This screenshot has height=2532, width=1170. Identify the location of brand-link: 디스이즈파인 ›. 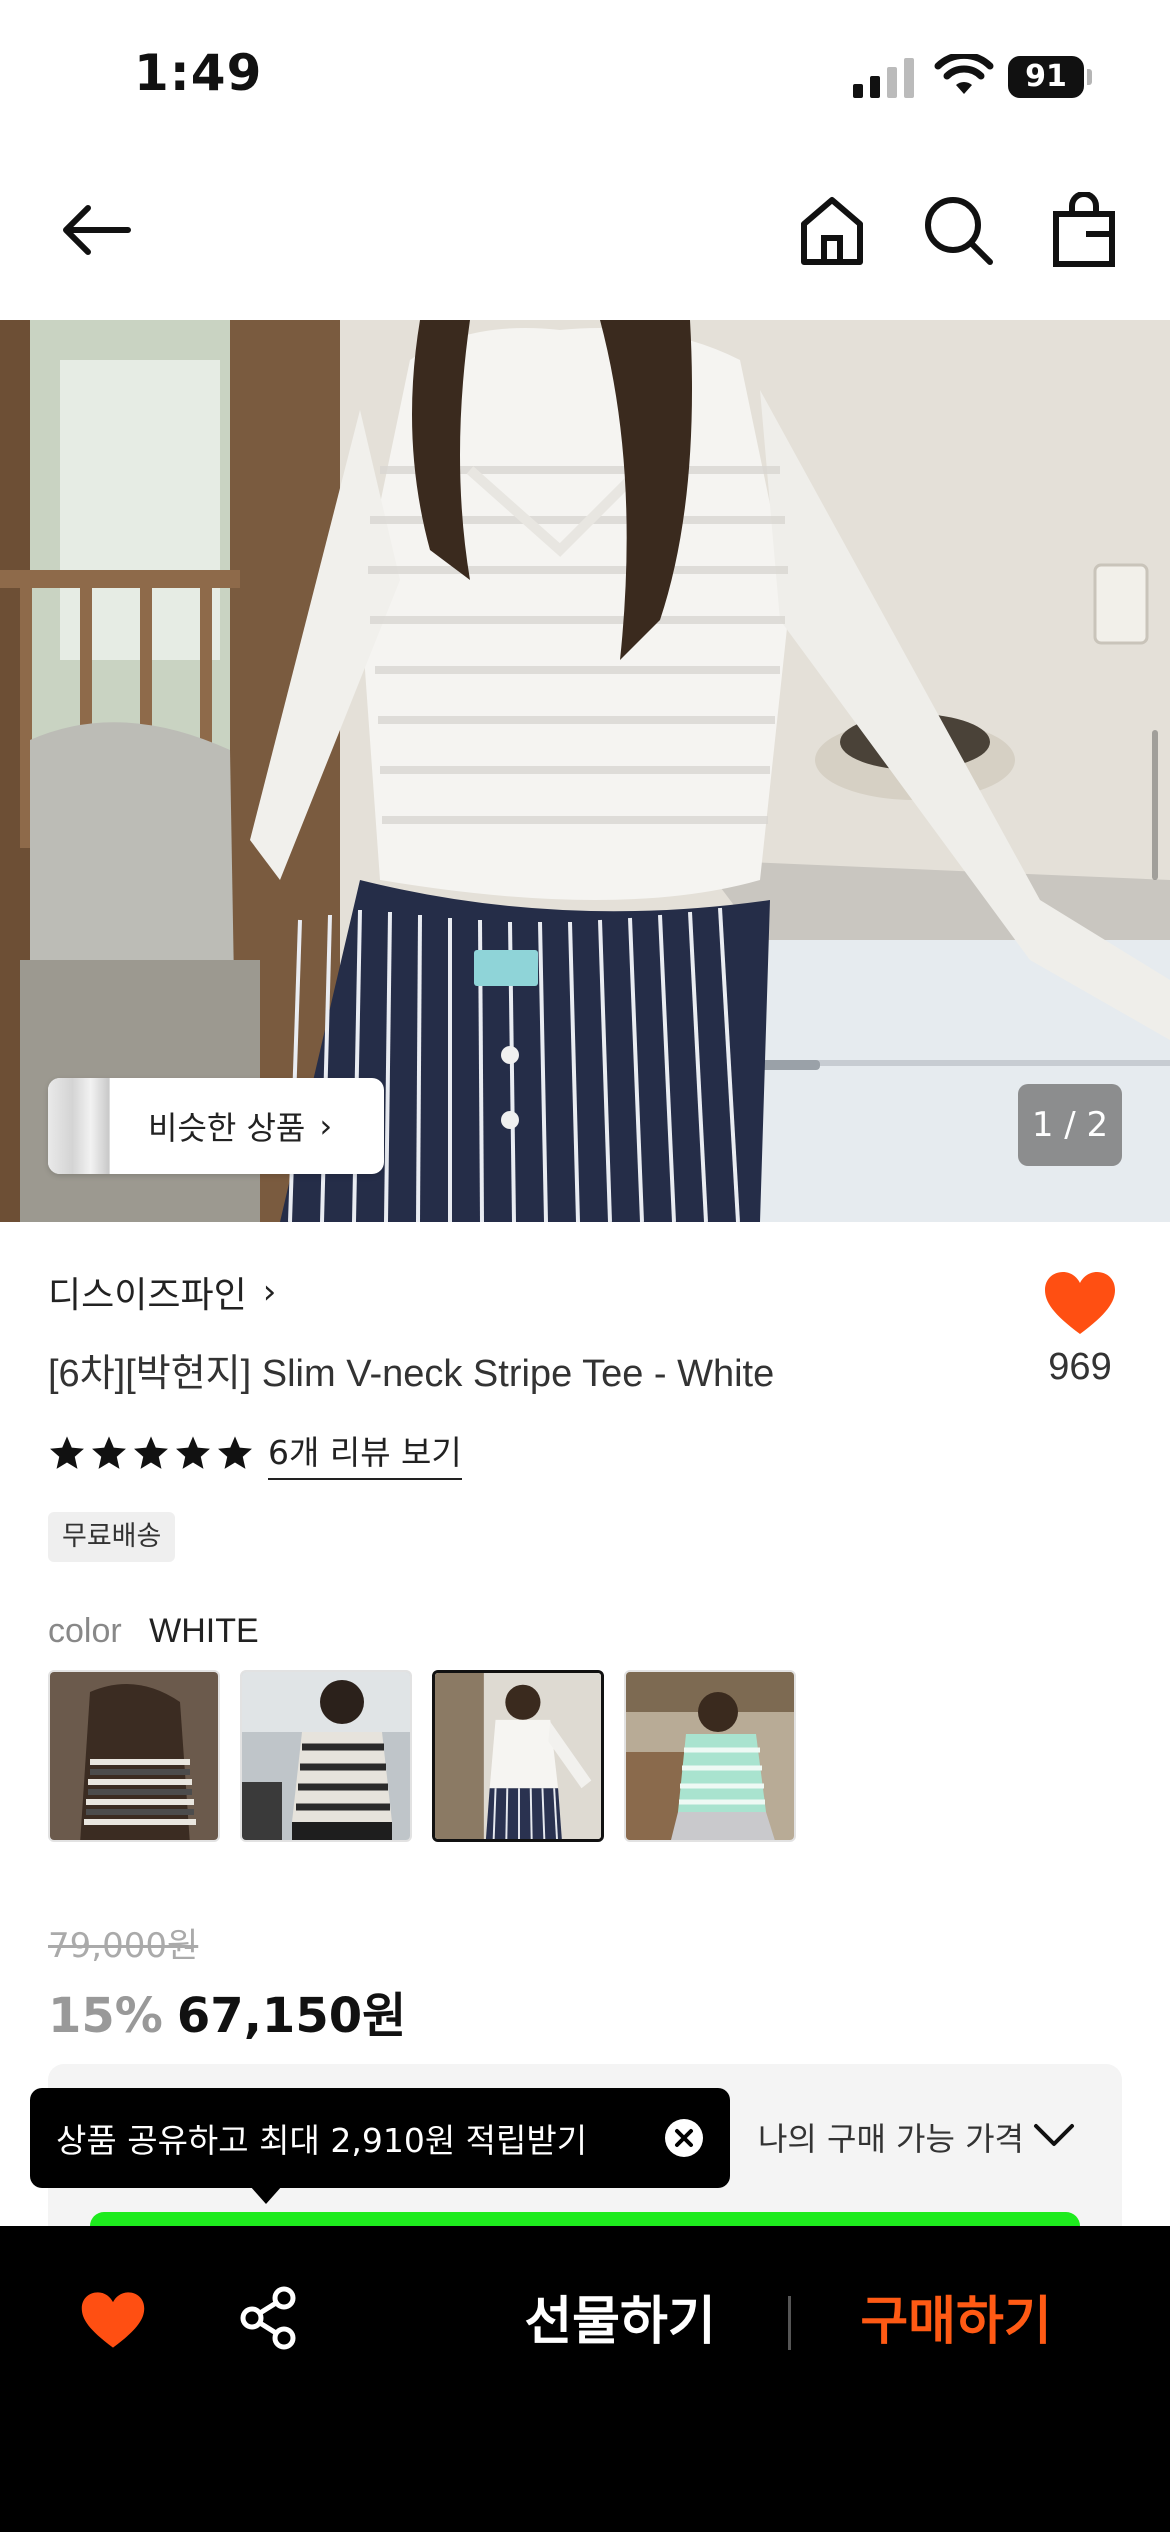
(162, 1292).